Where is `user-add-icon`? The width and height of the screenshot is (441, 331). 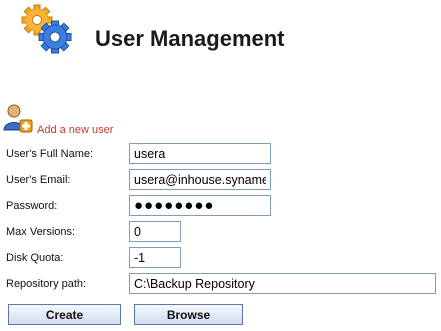 user-add-icon is located at coordinates (18, 118).